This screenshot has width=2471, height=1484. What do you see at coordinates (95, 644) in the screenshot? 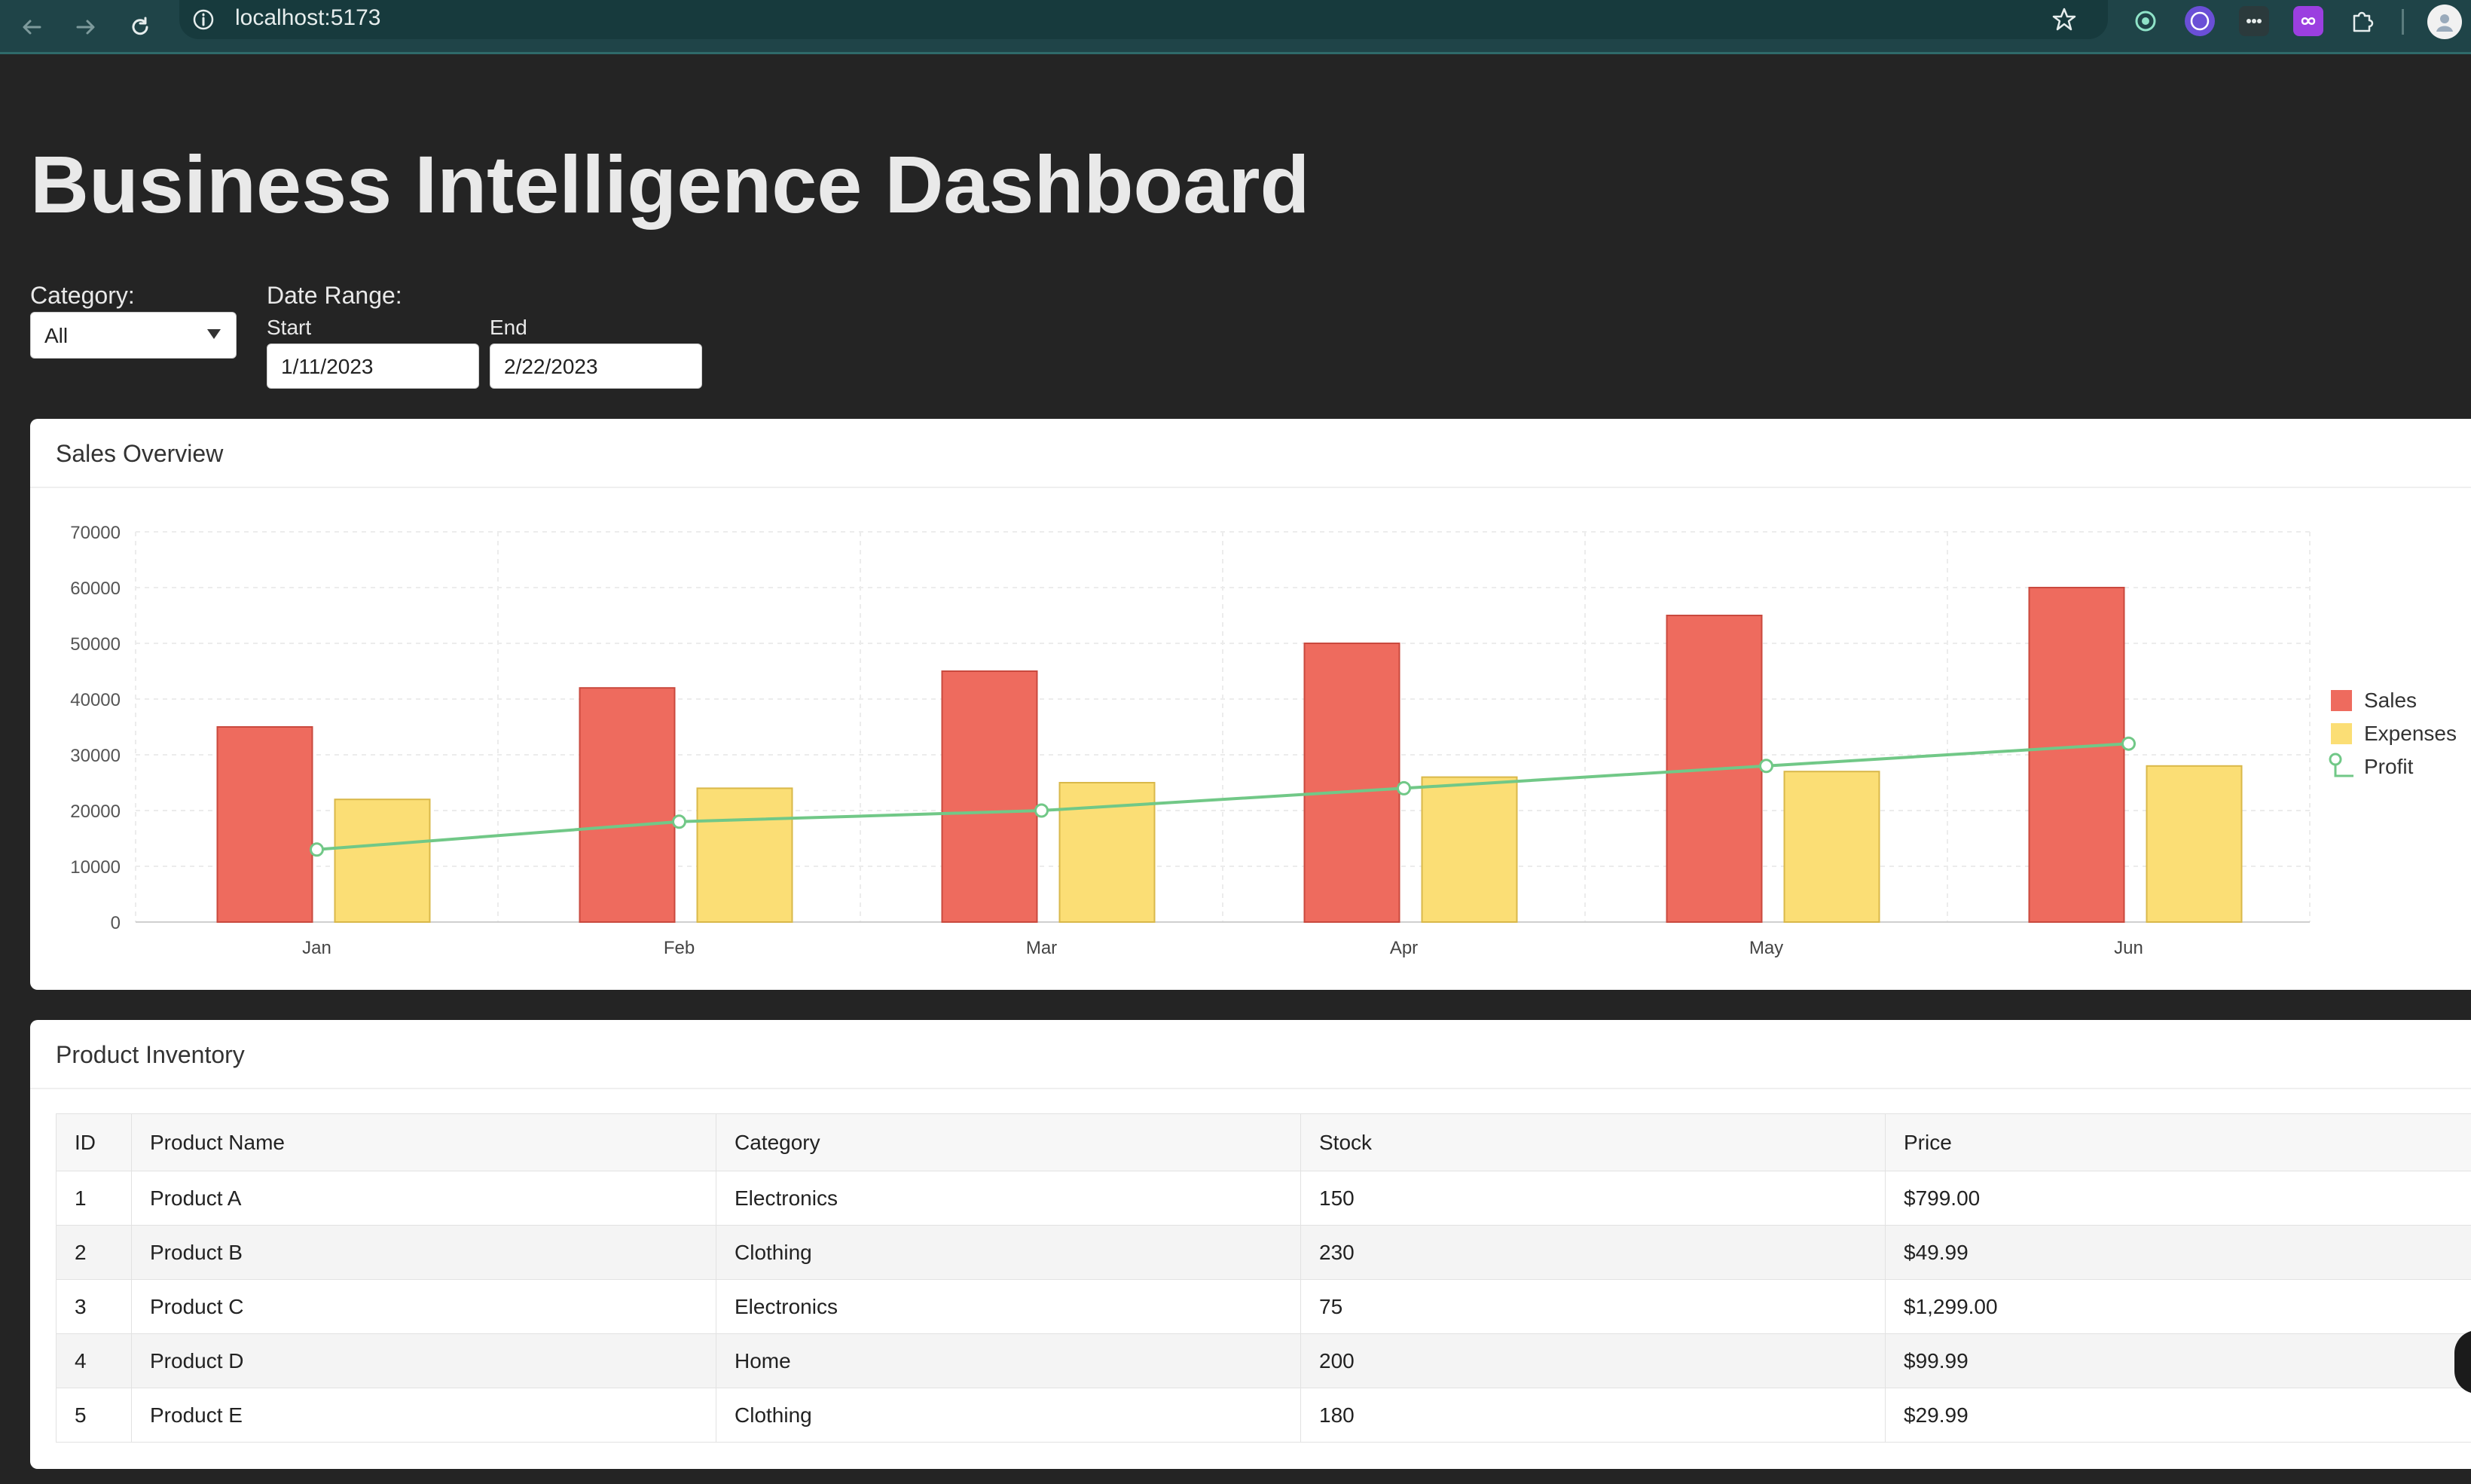
I see `y-tick-label: 50000` at bounding box center [95, 644].